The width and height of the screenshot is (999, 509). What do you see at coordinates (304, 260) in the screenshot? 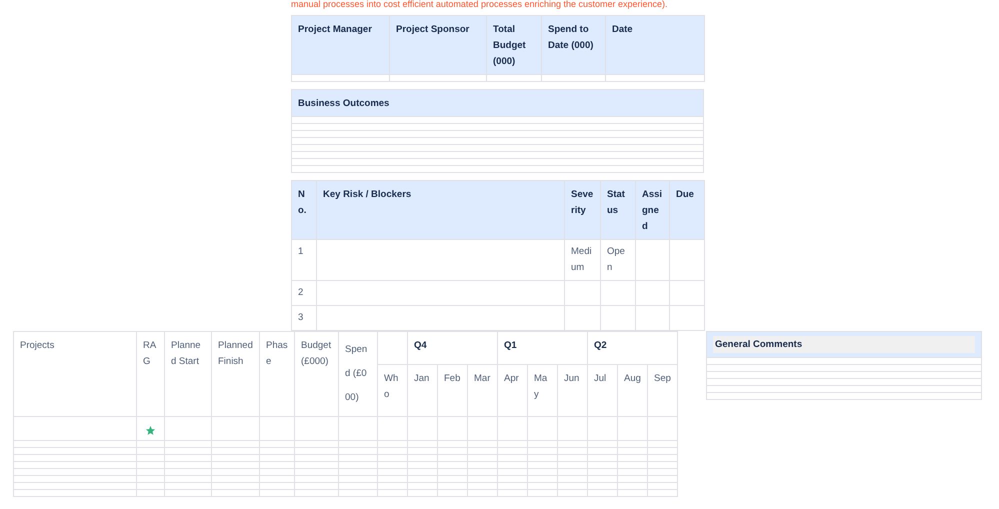
I see `table-cell: 1` at bounding box center [304, 260].